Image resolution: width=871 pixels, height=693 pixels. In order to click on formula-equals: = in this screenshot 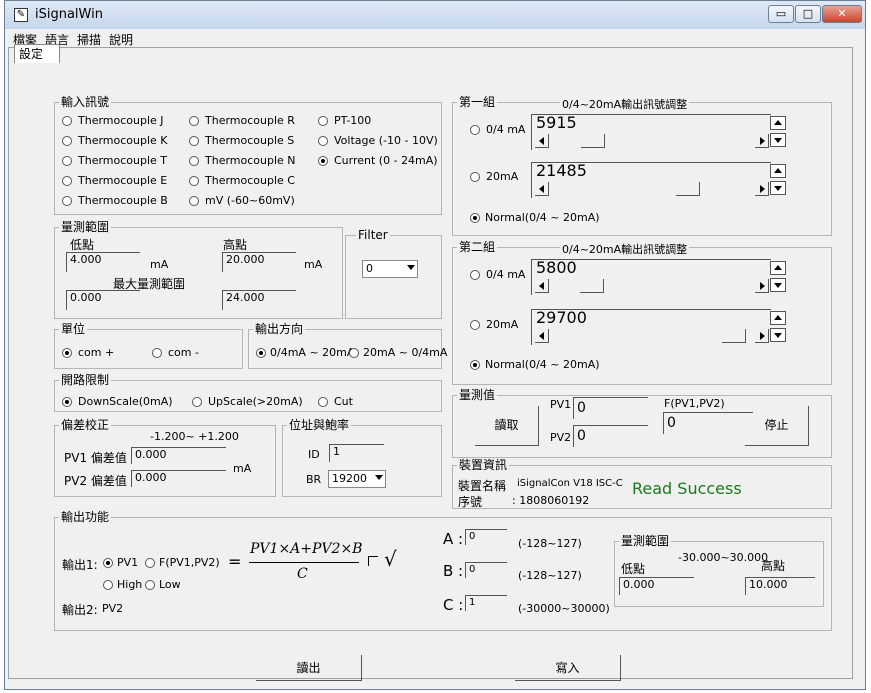, I will do `click(235, 561)`.